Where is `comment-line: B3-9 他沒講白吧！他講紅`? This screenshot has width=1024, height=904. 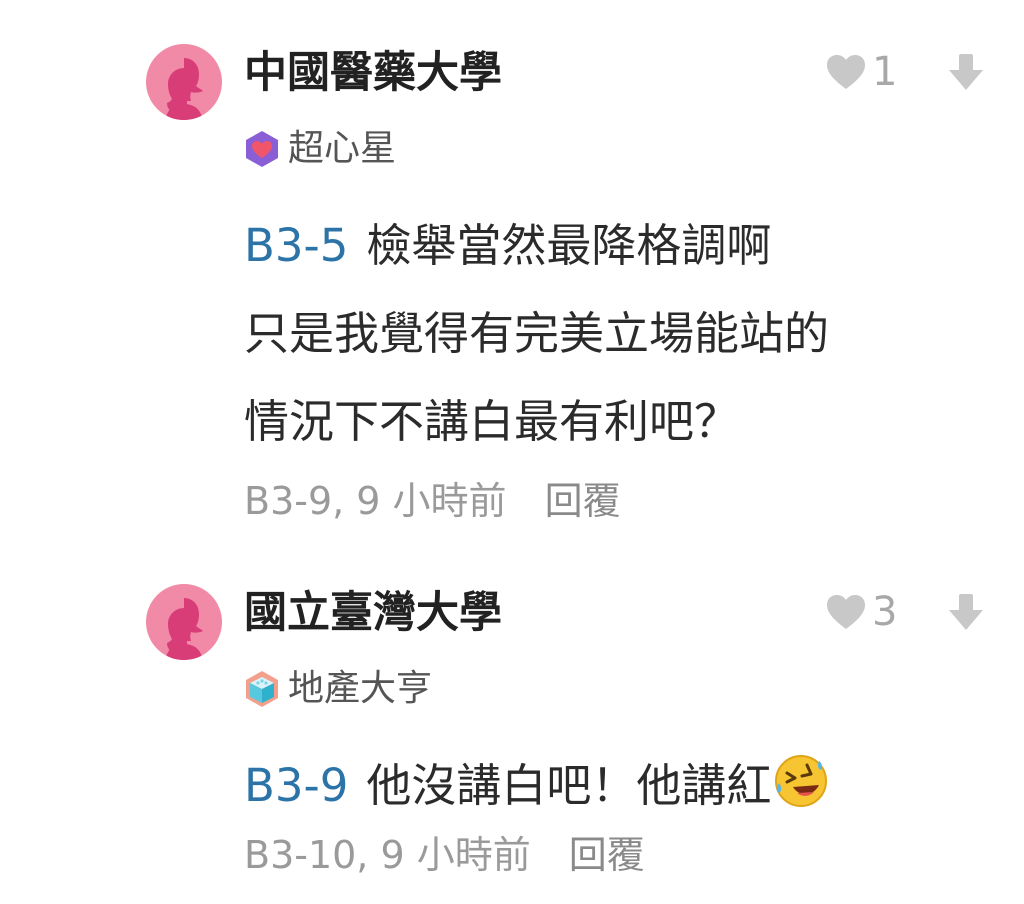
comment-line: B3-9 他沒講白吧！他講紅 is located at coordinates (536, 786).